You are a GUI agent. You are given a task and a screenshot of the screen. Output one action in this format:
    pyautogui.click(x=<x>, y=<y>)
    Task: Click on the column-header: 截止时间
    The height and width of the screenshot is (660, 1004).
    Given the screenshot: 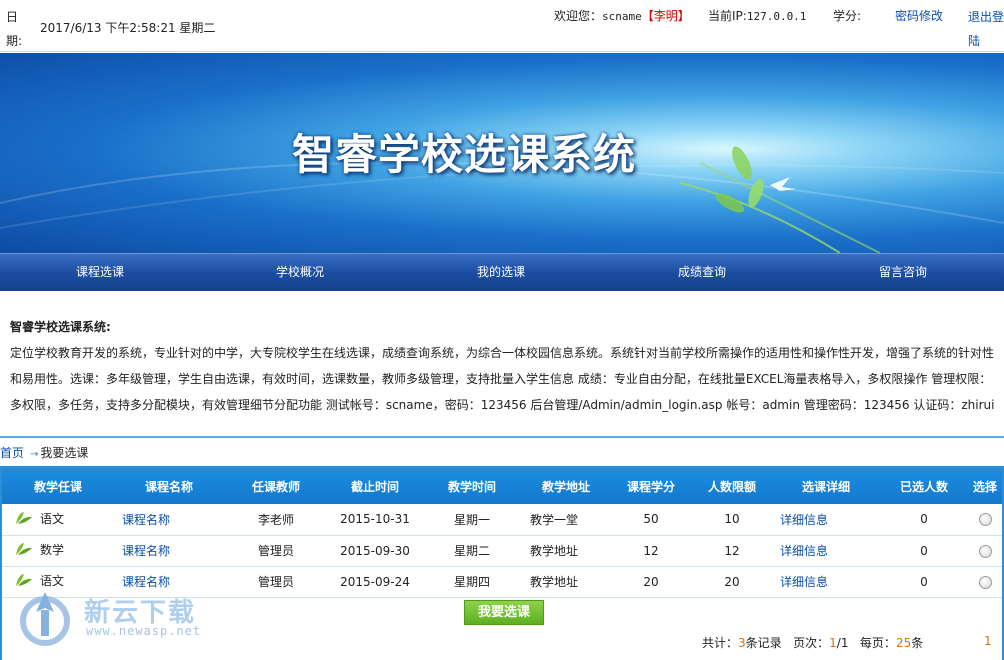 What is the action you would take?
    pyautogui.click(x=375, y=486)
    